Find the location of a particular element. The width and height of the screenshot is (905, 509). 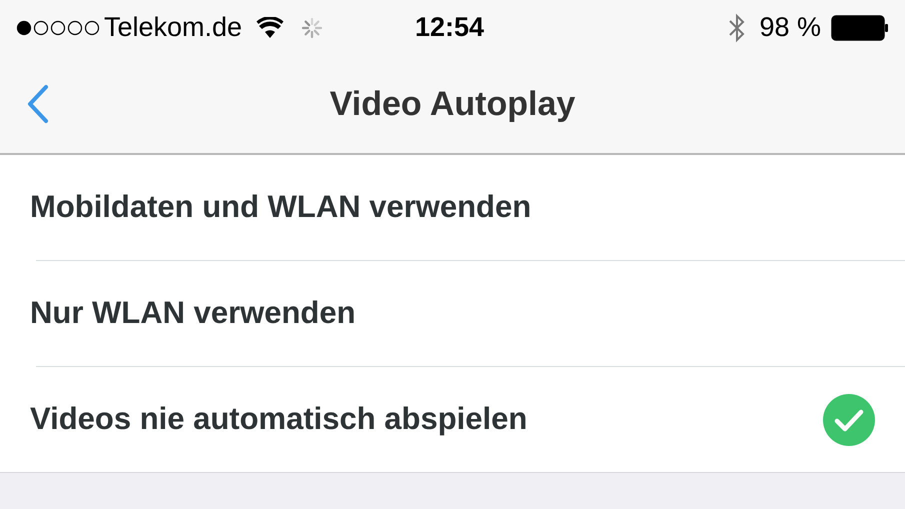

carrier-name: Telekom.de is located at coordinates (173, 27).